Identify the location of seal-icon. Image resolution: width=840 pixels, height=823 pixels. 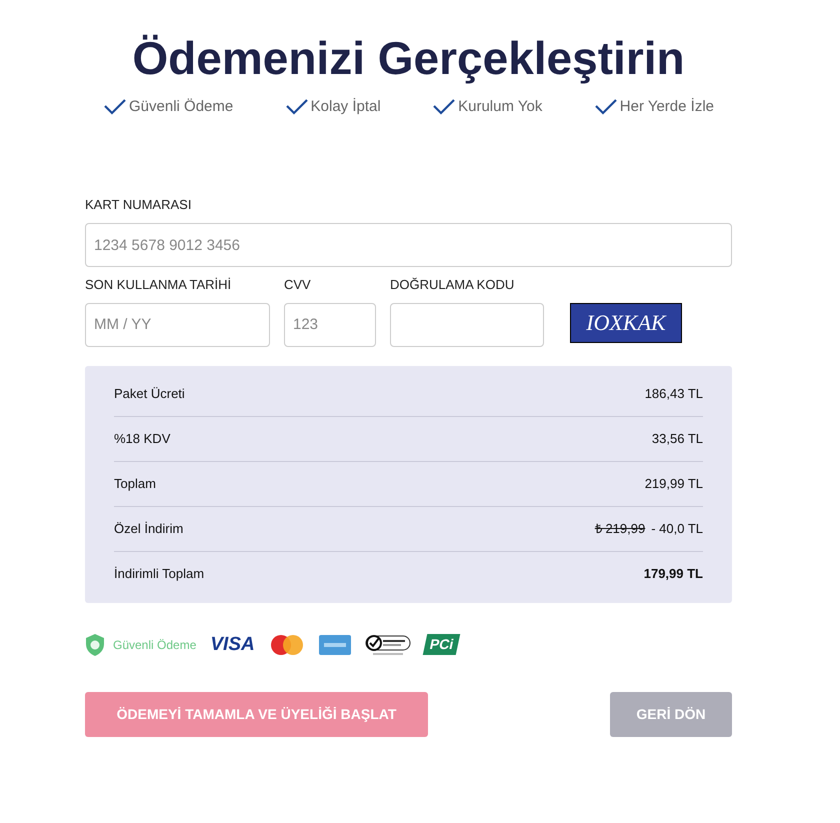
(387, 644).